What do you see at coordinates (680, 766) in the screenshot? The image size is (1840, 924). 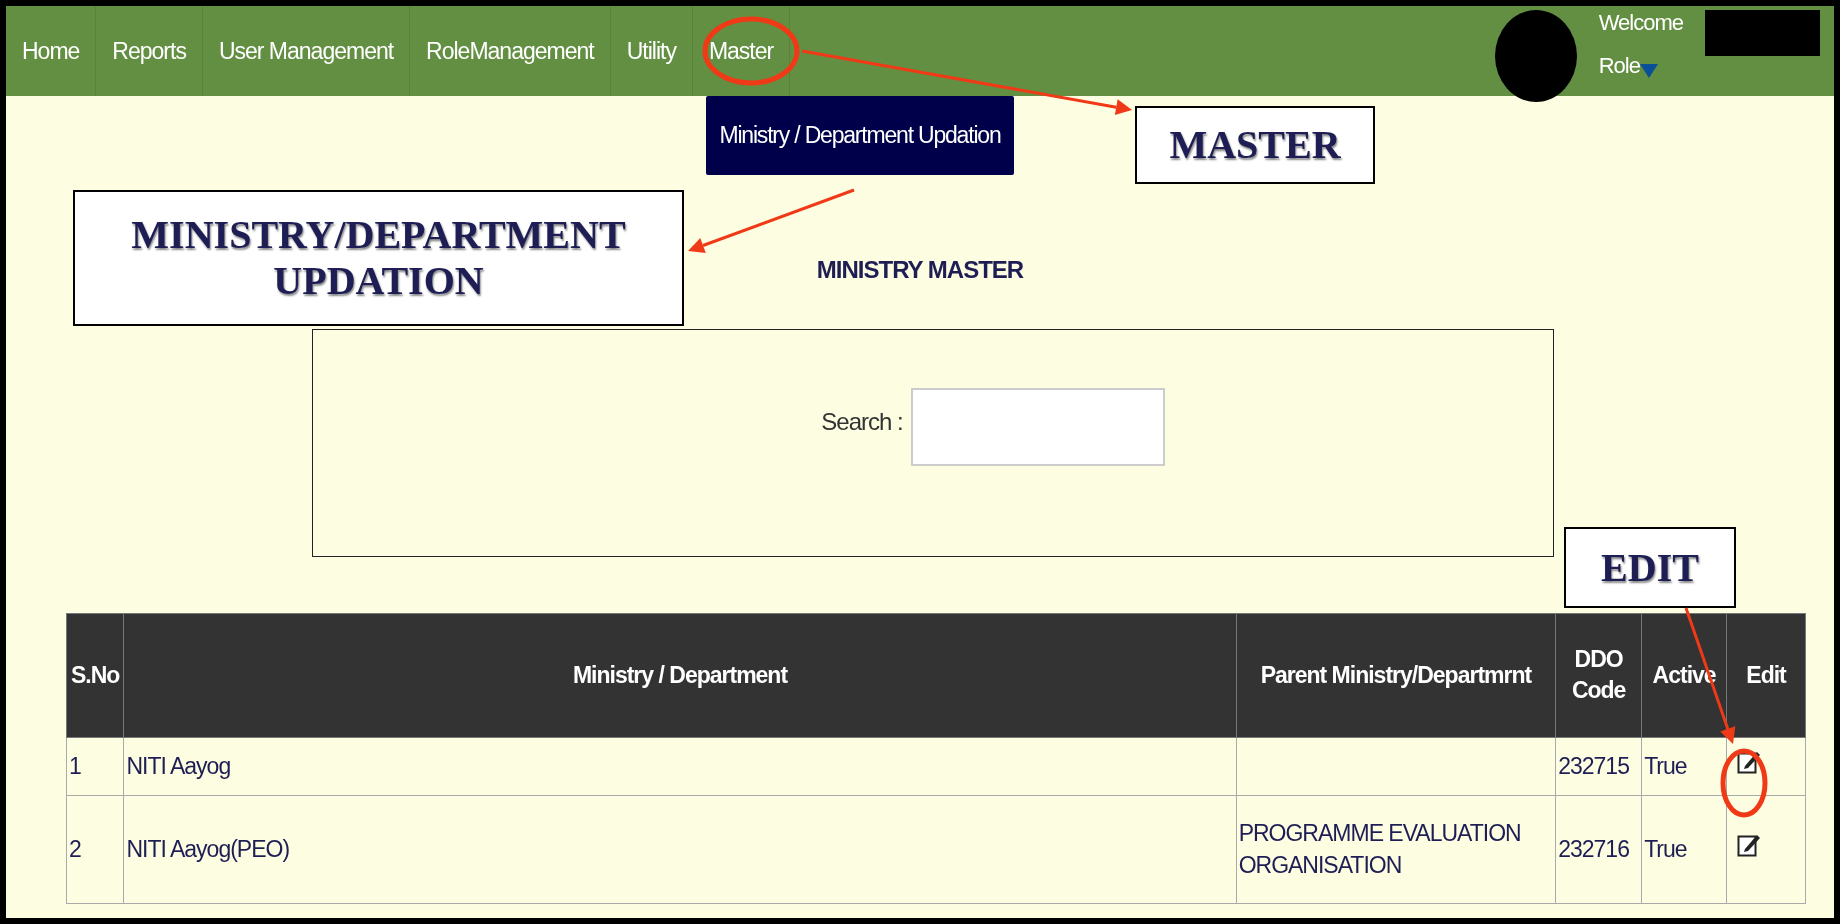 I see `table-cell: NITI Aayog` at bounding box center [680, 766].